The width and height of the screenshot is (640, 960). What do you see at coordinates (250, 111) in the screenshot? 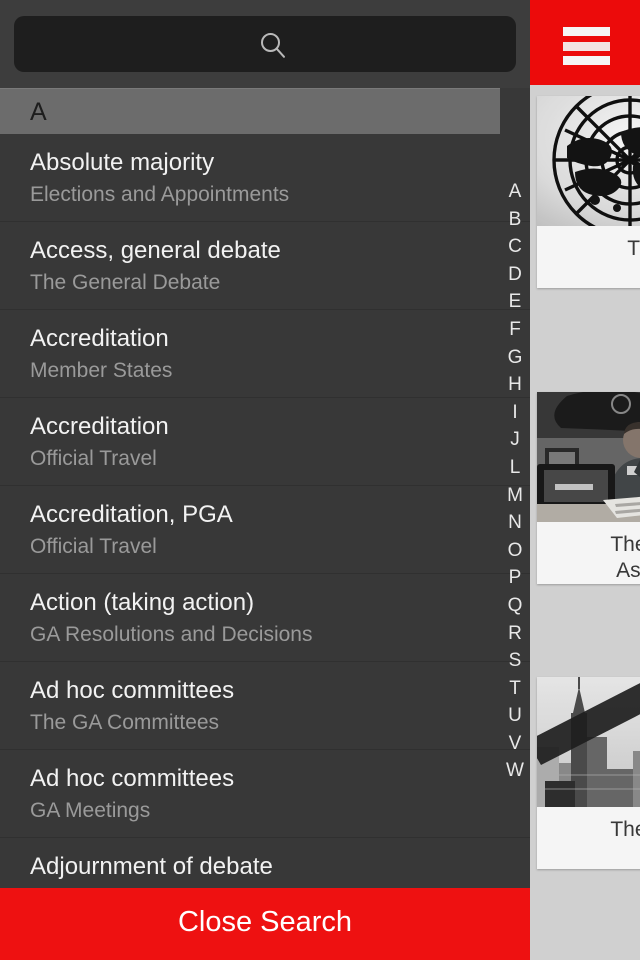
I see `section-header-a: A` at bounding box center [250, 111].